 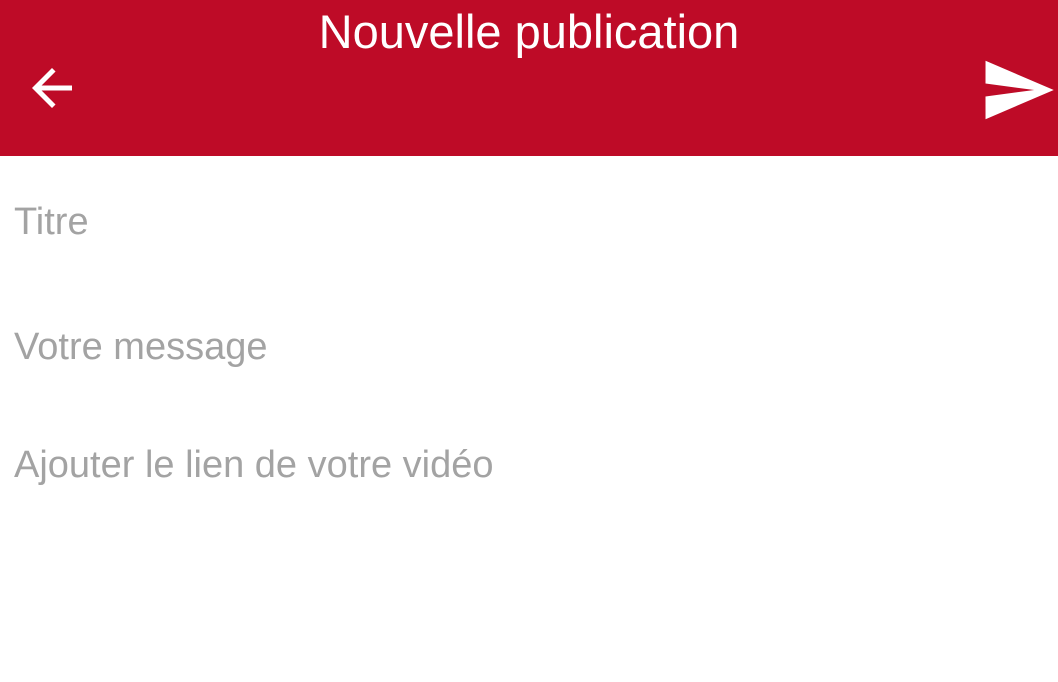 I want to click on send-icon, so click(x=1019, y=90).